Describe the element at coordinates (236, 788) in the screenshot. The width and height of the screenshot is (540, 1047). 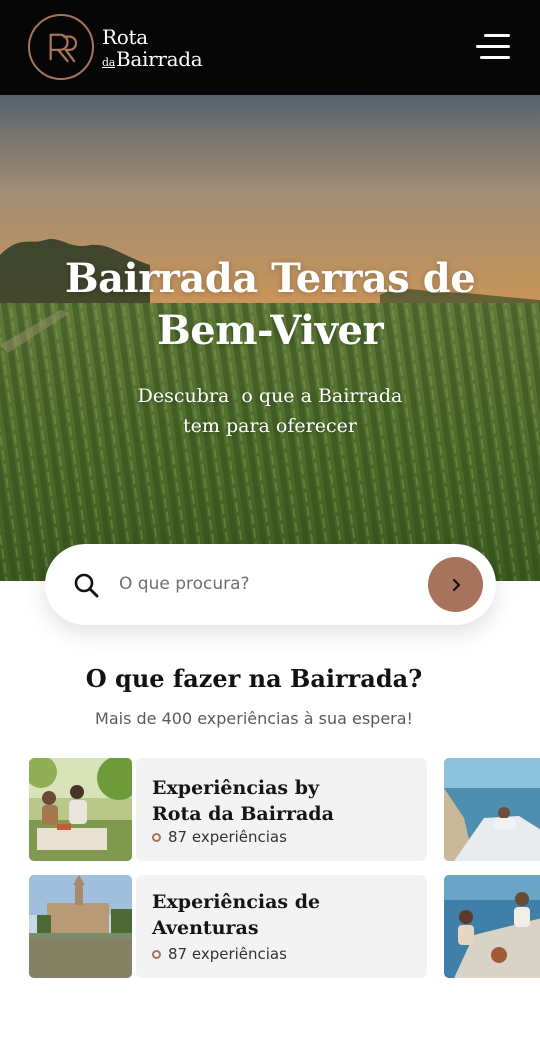
I see `card-title-rota-line1: Experiências by` at that location.